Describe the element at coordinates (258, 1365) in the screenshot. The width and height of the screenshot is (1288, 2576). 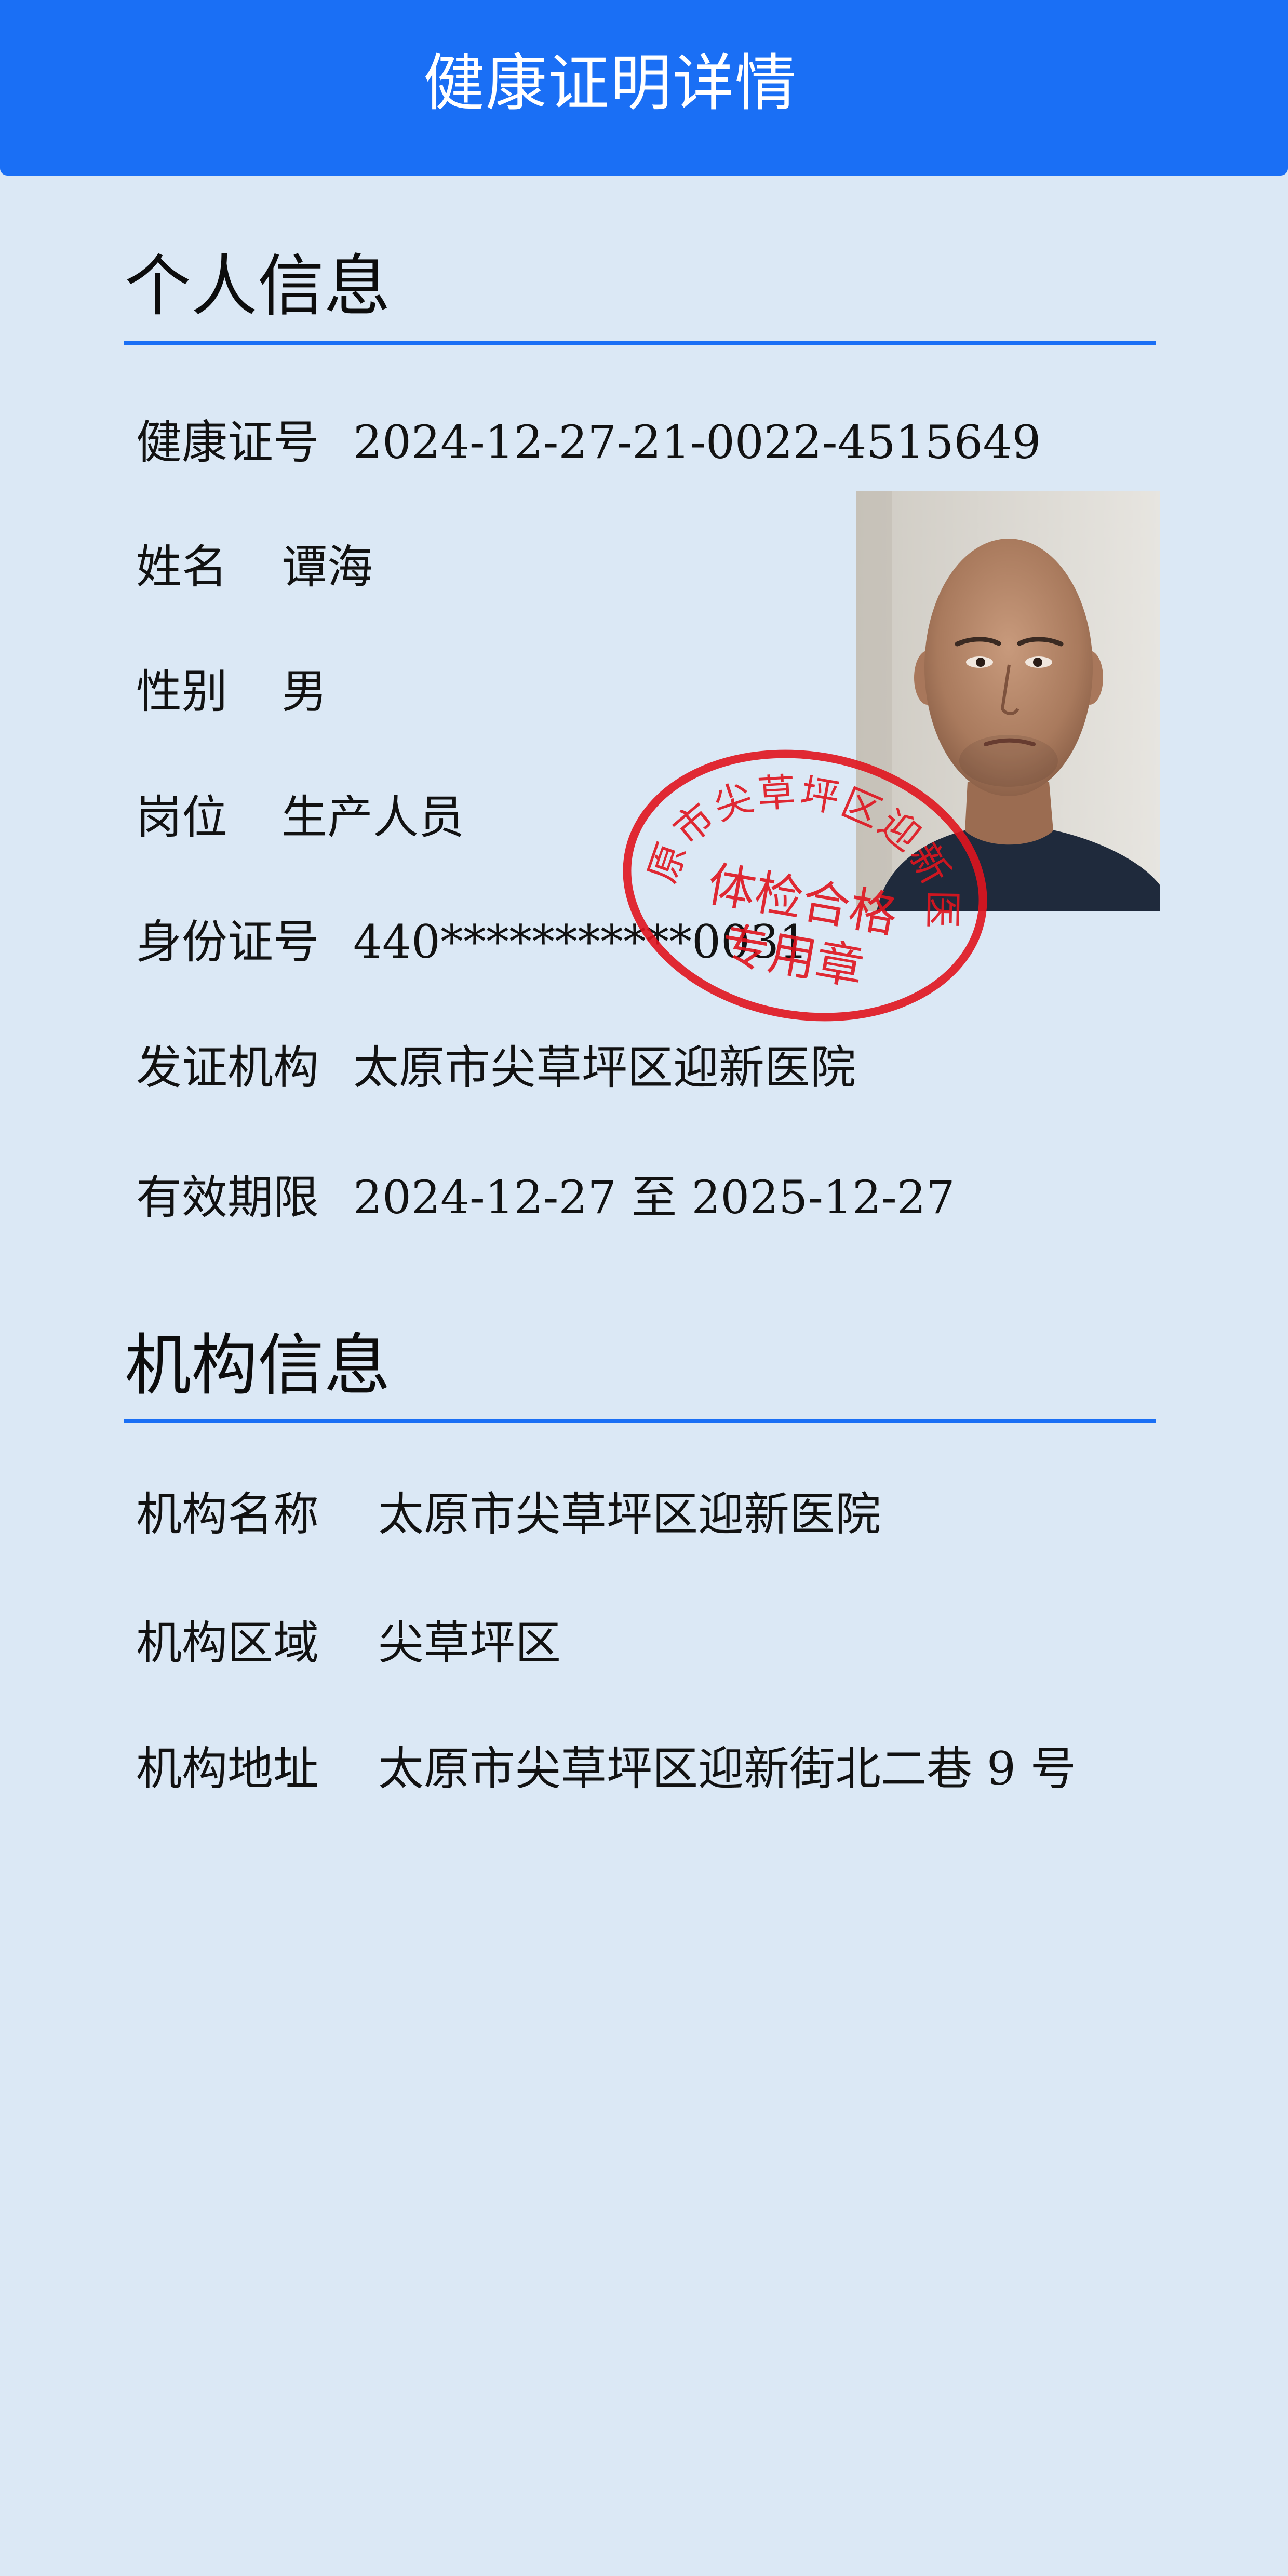
I see `section-title-institution: 机构信息` at that location.